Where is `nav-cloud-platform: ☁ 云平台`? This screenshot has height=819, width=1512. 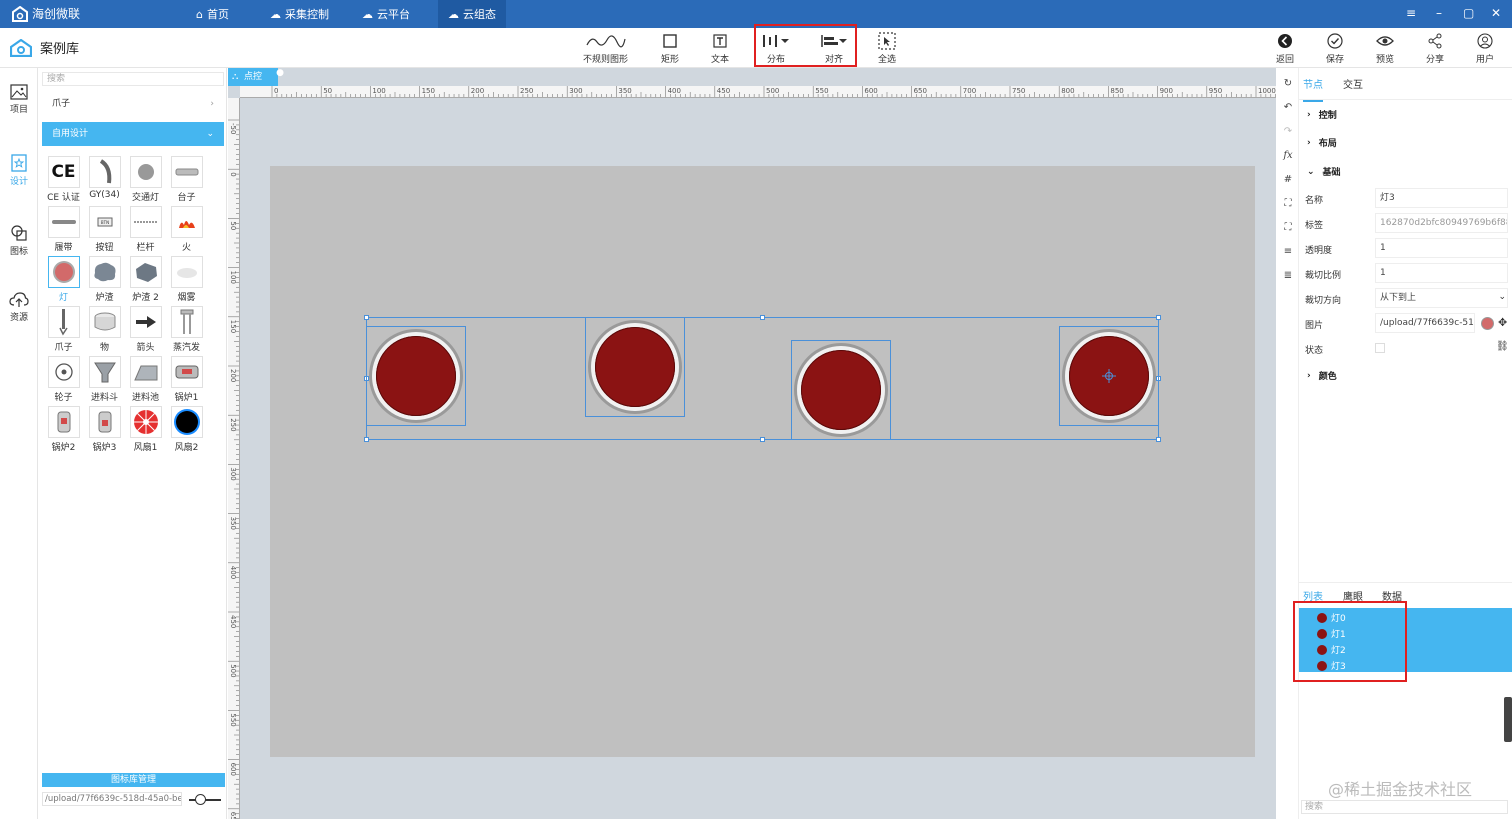
nav-cloud-platform: ☁ 云平台 is located at coordinates (386, 14).